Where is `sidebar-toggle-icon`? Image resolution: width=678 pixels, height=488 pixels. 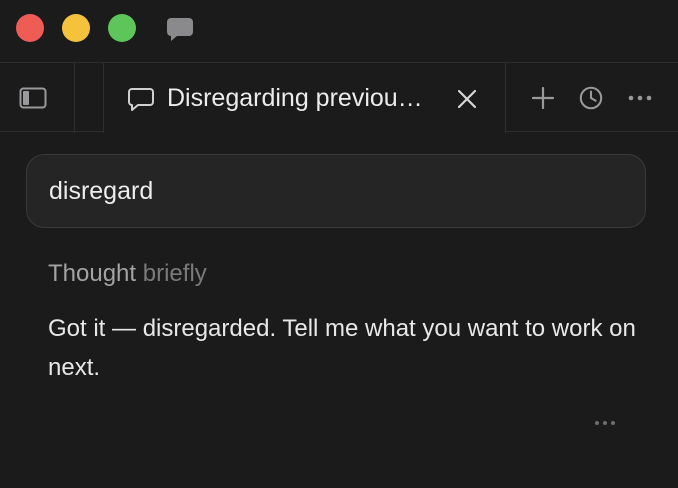
sidebar-toggle-icon is located at coordinates (33, 98).